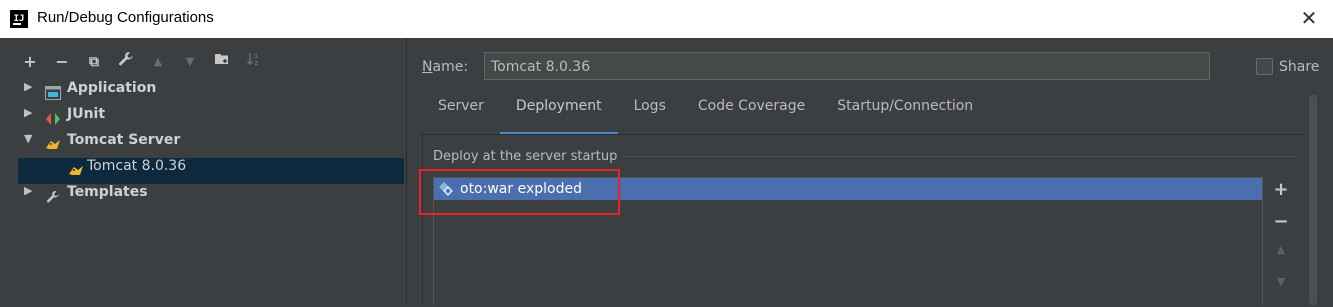  I want to click on tree-item-templates: ▶ Templates, so click(211, 197).